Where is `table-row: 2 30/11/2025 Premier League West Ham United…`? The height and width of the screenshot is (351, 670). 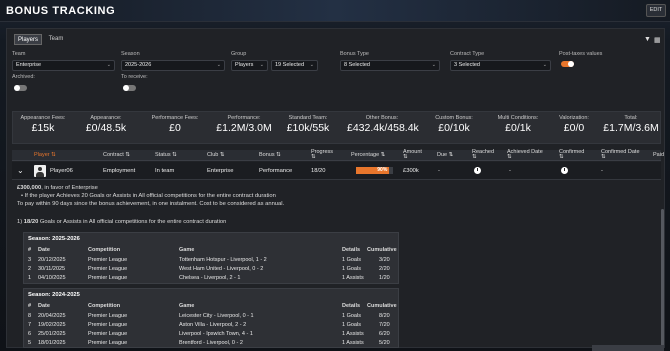 table-row: 2 30/11/2025 Premier League West Ham United… is located at coordinates (211, 269).